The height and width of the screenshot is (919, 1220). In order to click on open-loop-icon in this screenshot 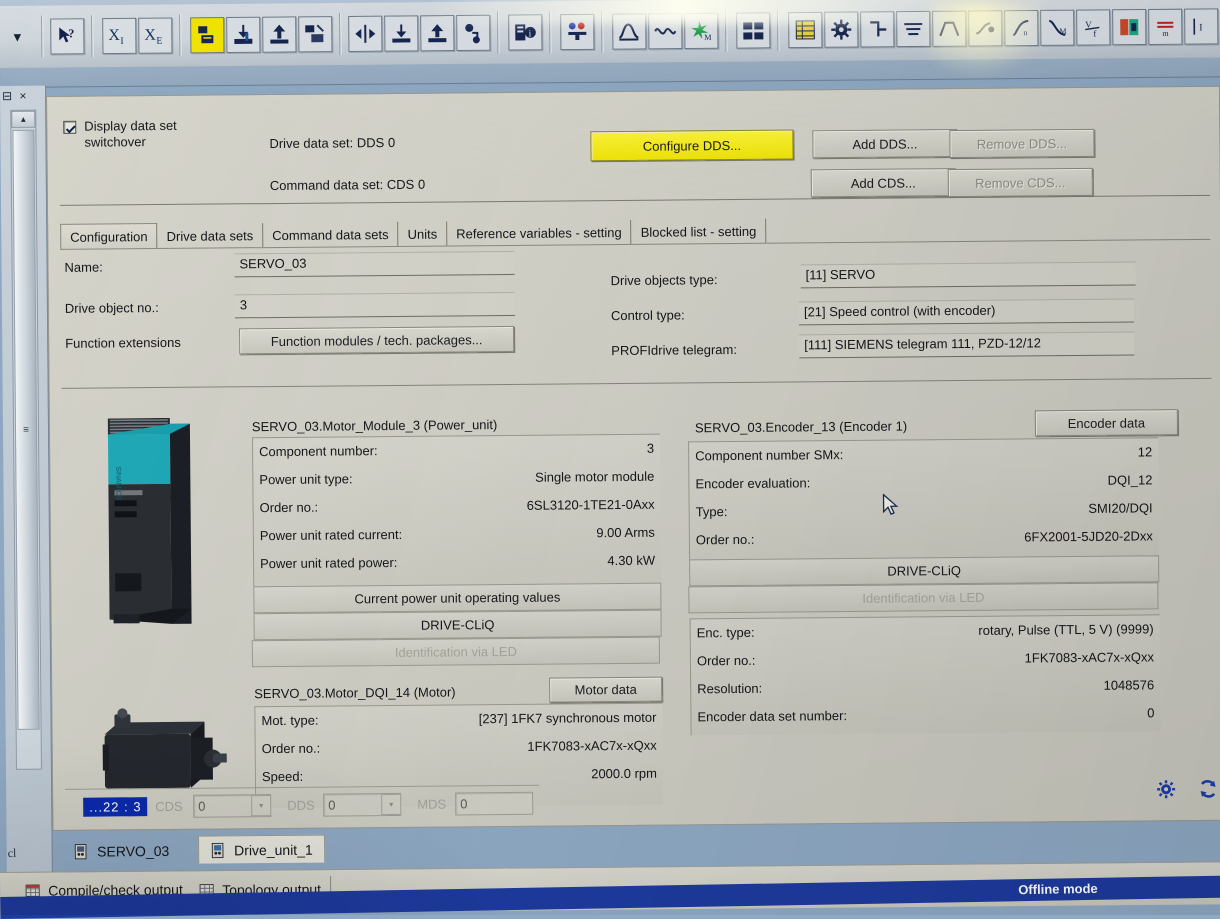, I will do `click(985, 28)`.